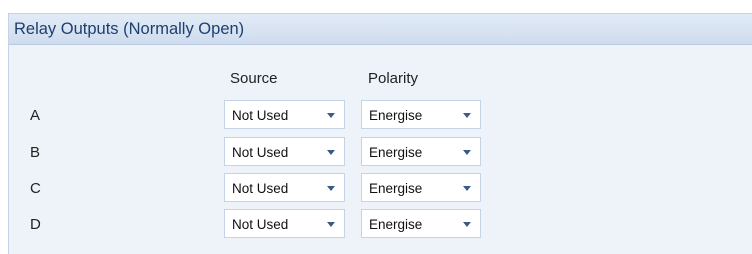 This screenshot has width=752, height=254. What do you see at coordinates (35, 188) in the screenshot?
I see `row-label-c: C` at bounding box center [35, 188].